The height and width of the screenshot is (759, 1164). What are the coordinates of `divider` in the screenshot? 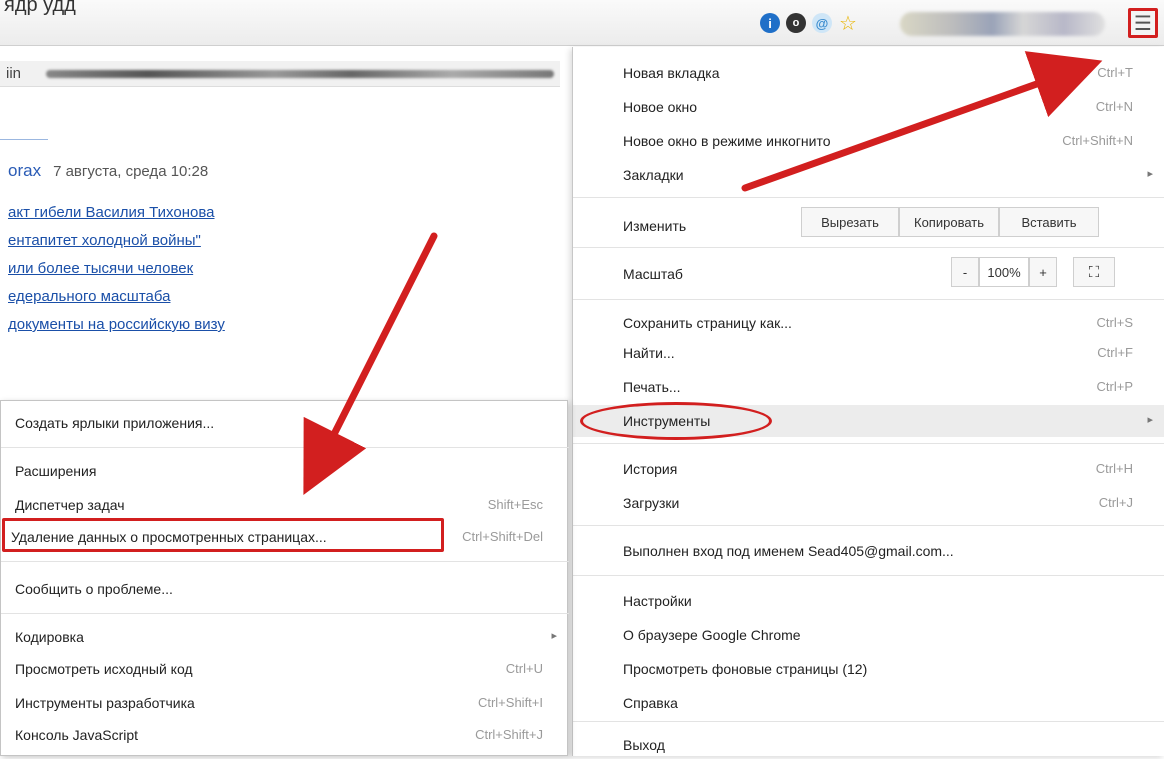 It's located at (24, 139).